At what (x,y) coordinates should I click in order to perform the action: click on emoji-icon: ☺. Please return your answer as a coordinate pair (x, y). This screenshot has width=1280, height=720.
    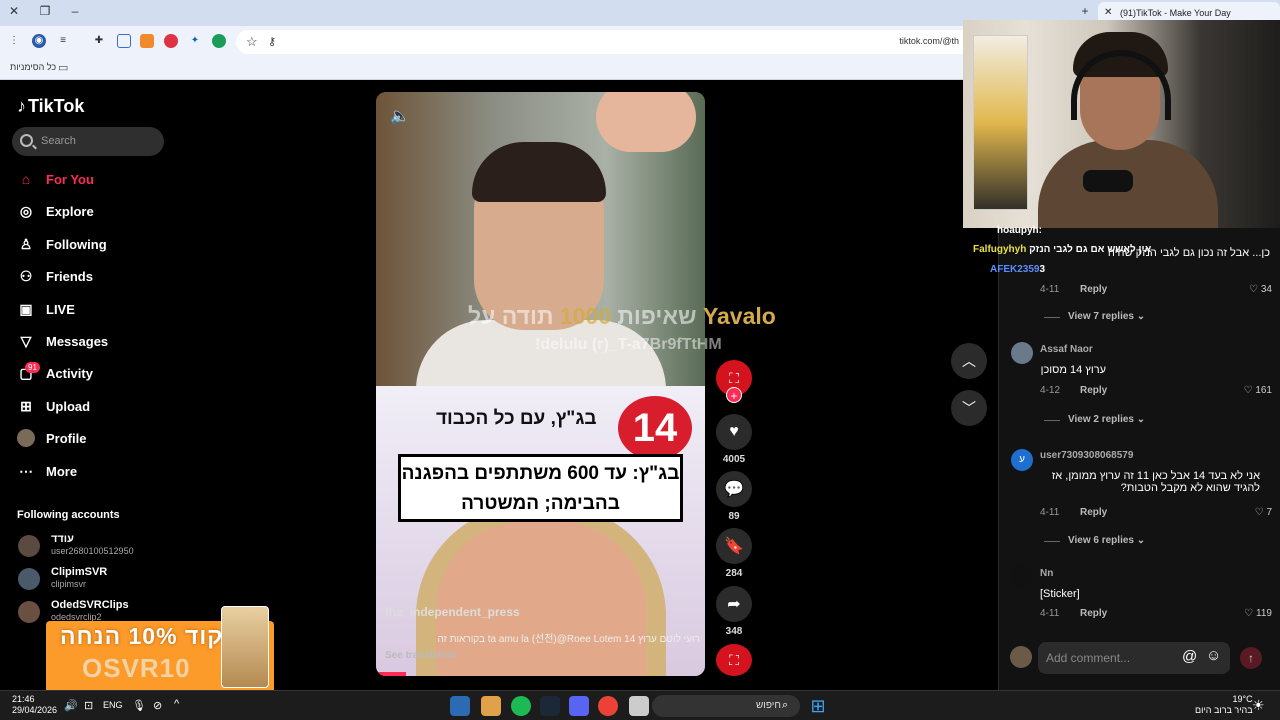
    Looking at the image, I should click on (1213, 655).